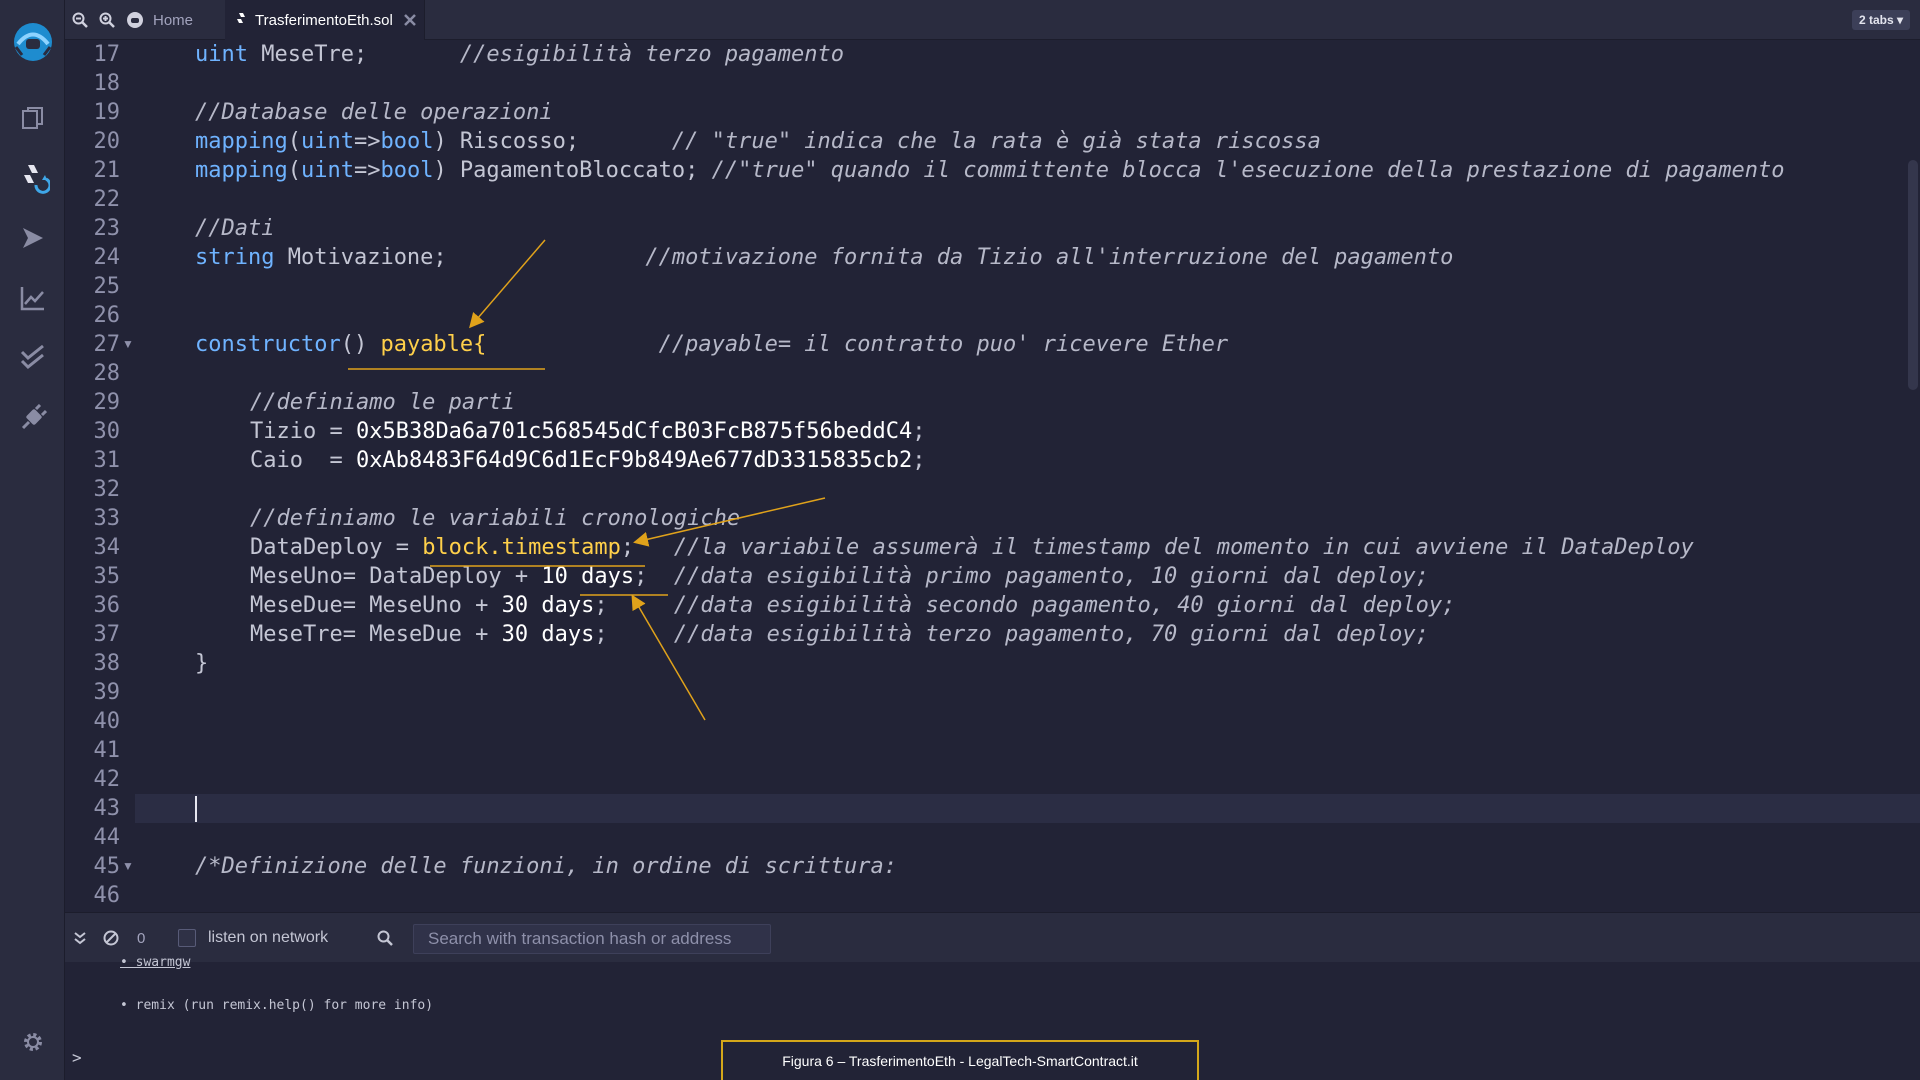 The height and width of the screenshot is (1080, 1920). I want to click on line-number: 45, so click(107, 866).